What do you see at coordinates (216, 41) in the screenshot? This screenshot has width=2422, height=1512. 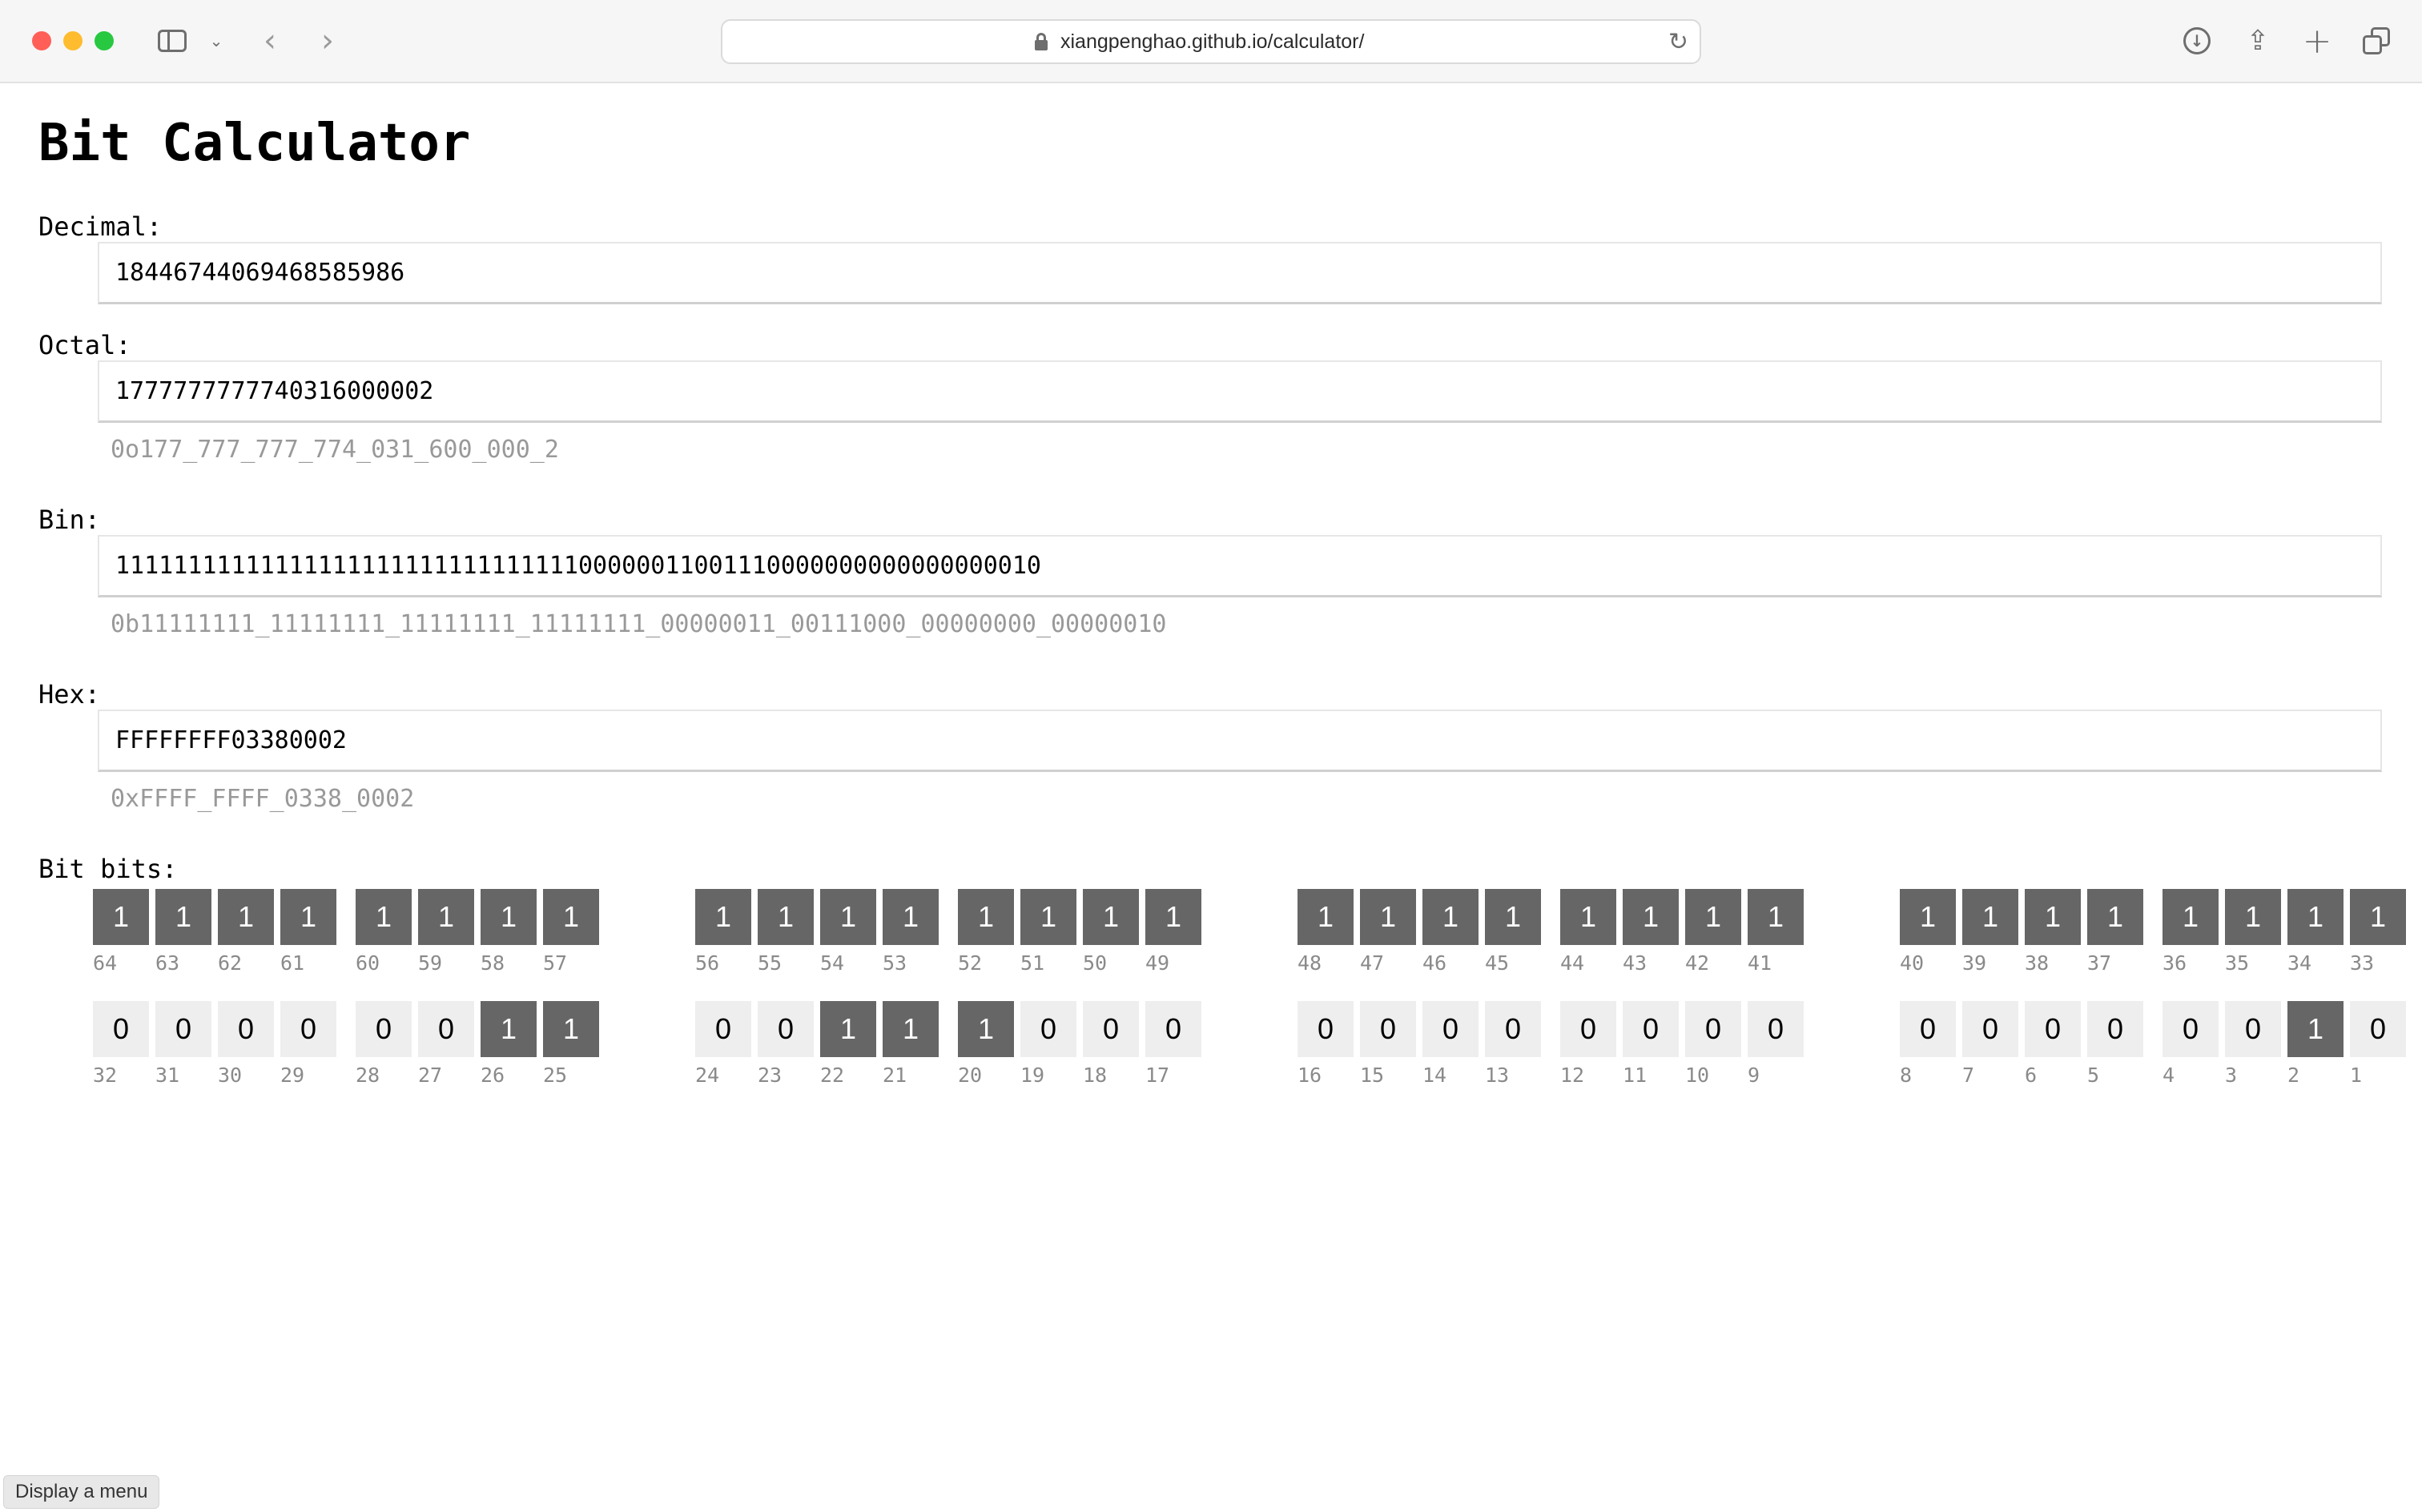 I see `chevron-down-icon: ⌄` at bounding box center [216, 41].